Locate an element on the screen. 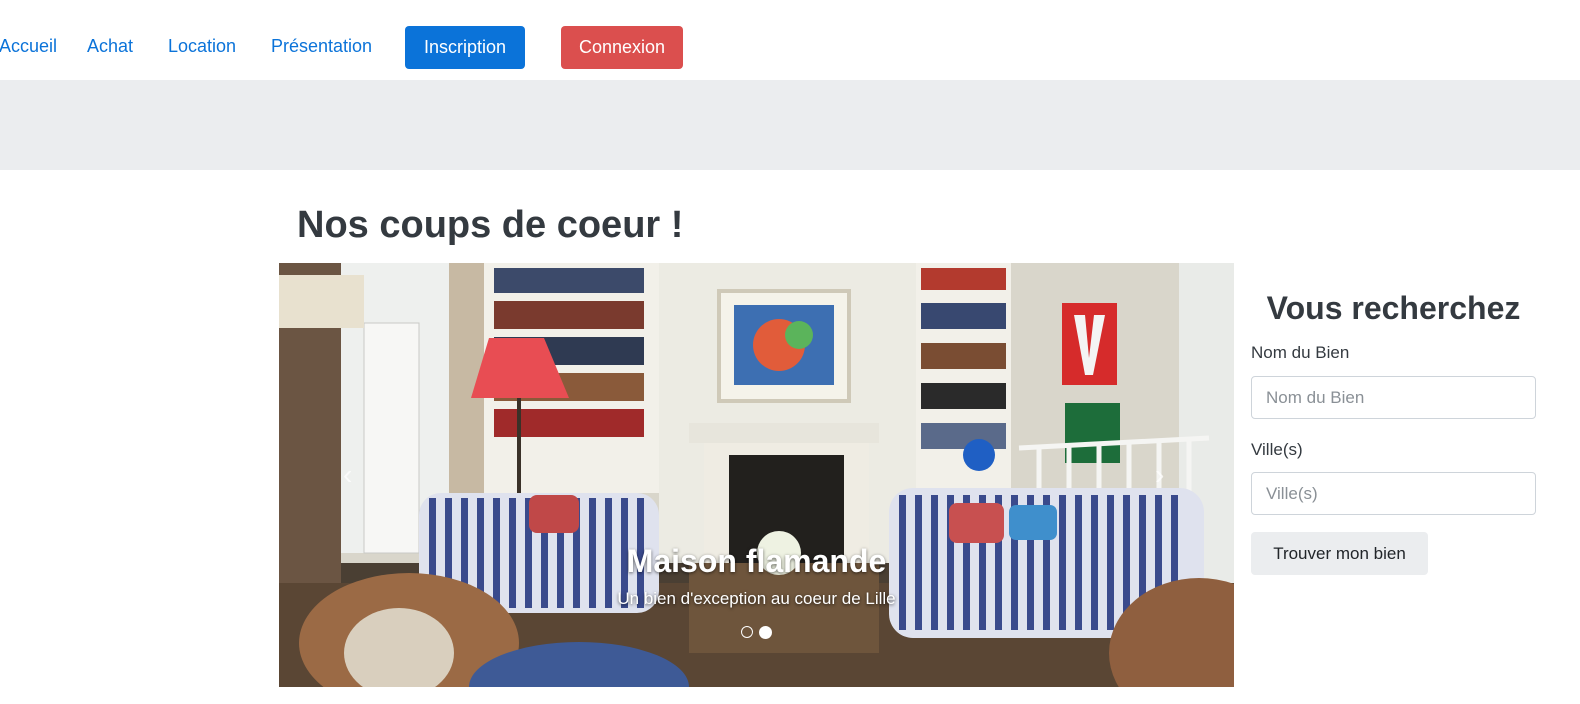  search-panel-title: Vous recherchez is located at coordinates (1393, 308).